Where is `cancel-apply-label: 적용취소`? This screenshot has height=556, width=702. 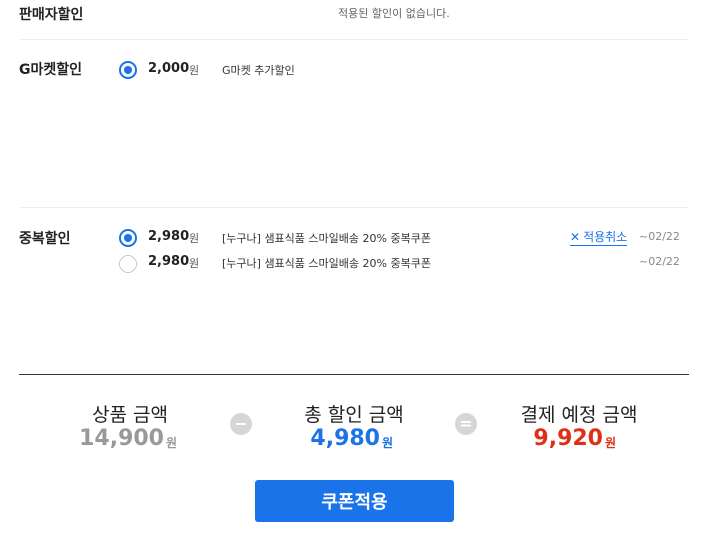
cancel-apply-label: 적용취소 is located at coordinates (605, 237).